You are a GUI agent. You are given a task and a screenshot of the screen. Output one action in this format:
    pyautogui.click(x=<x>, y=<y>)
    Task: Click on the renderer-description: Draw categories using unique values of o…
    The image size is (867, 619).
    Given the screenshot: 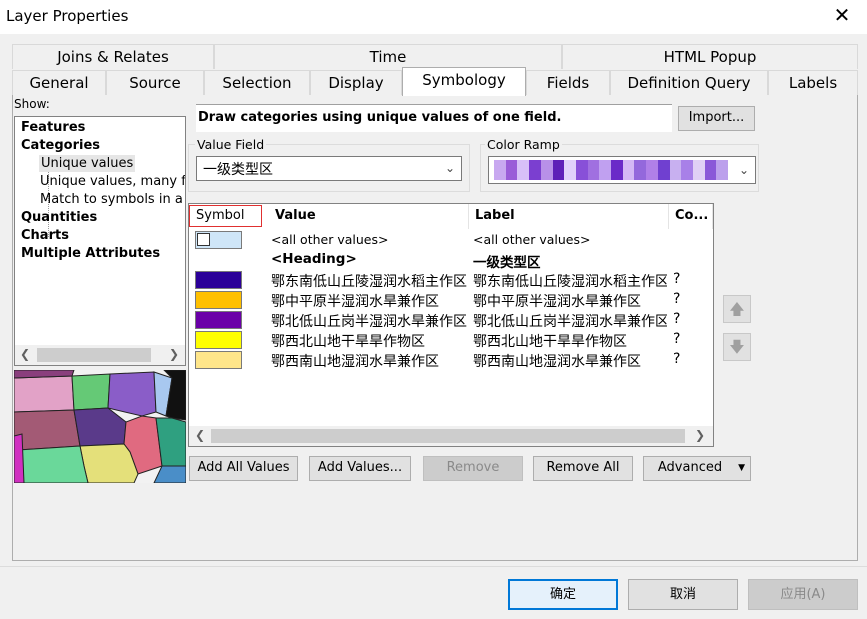 What is the action you would take?
    pyautogui.click(x=434, y=118)
    